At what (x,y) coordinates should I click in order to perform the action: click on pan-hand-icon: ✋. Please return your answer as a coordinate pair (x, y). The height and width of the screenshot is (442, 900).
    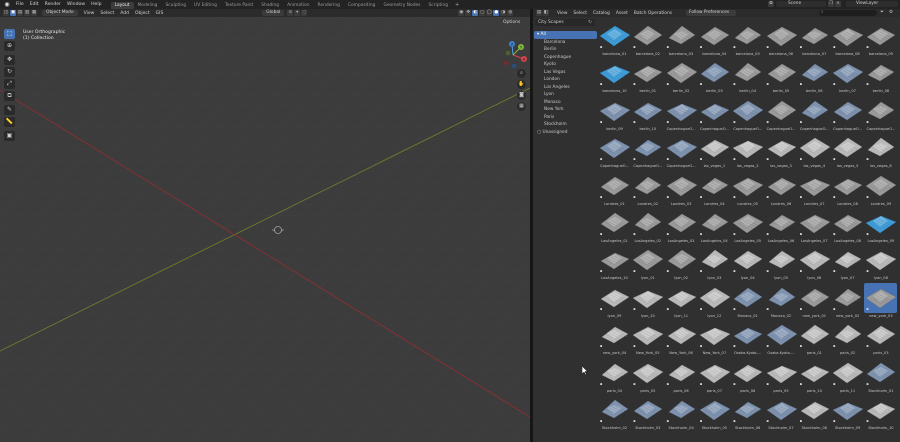
    Looking at the image, I should click on (521, 84).